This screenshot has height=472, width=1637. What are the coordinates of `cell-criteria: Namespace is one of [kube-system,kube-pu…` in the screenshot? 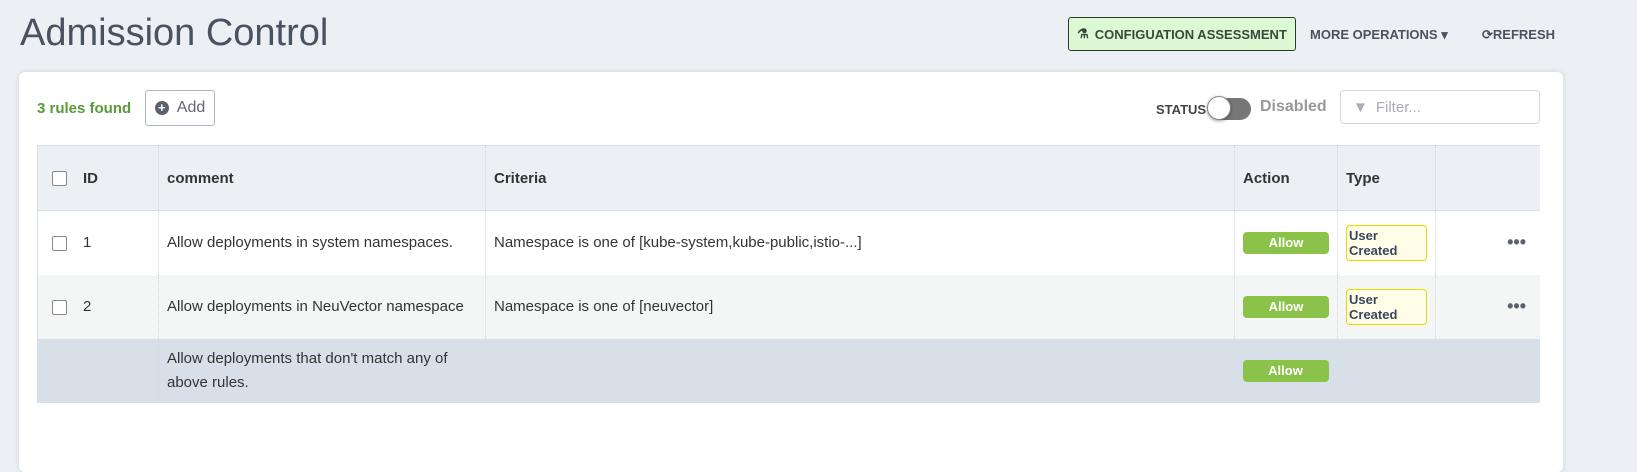 It's located at (860, 242).